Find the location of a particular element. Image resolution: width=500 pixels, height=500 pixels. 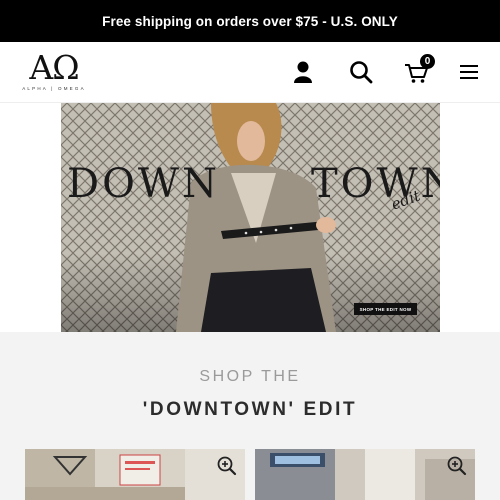

brand-logo: AΩ ALPHA | OMEGA is located at coordinates (54, 73).